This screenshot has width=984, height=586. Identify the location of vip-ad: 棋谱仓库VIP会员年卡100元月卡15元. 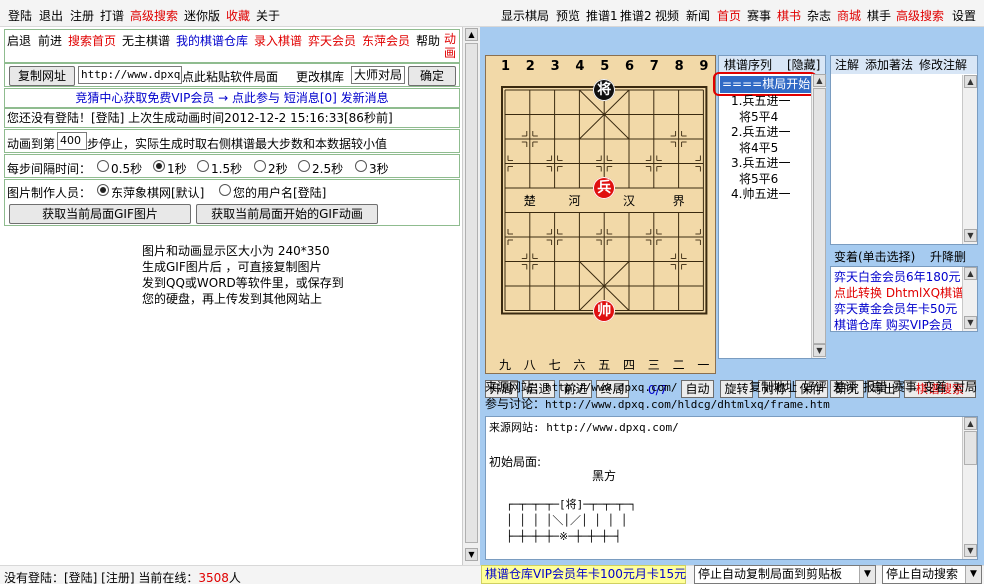
(583, 574).